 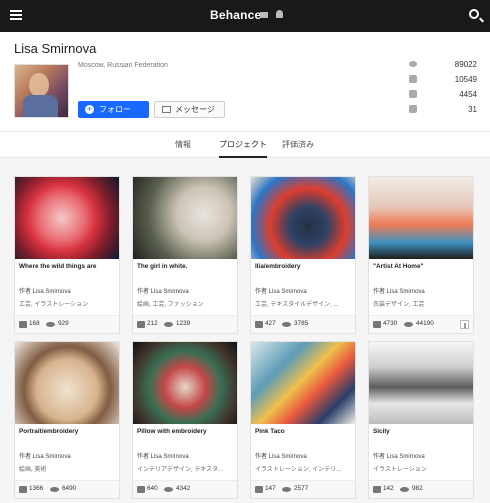 What do you see at coordinates (298, 144) in the screenshot?
I see `tab-appreciated: 評価済み` at bounding box center [298, 144].